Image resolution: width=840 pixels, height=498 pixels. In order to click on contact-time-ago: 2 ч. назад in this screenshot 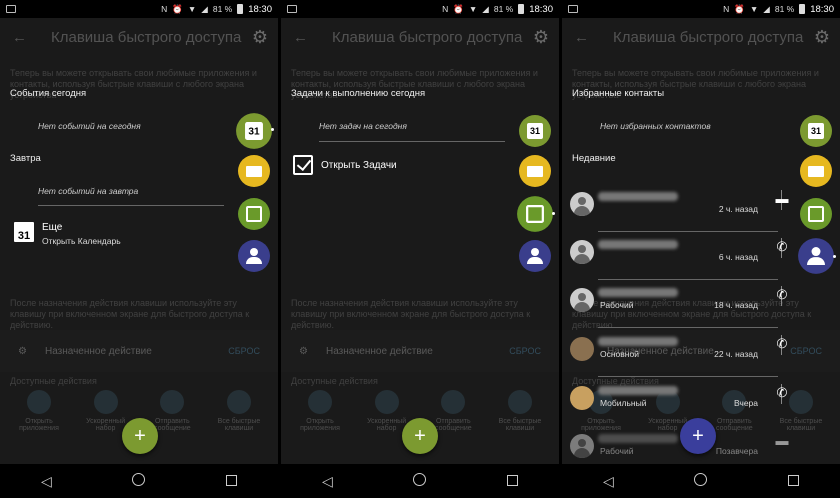, I will do `click(738, 209)`.